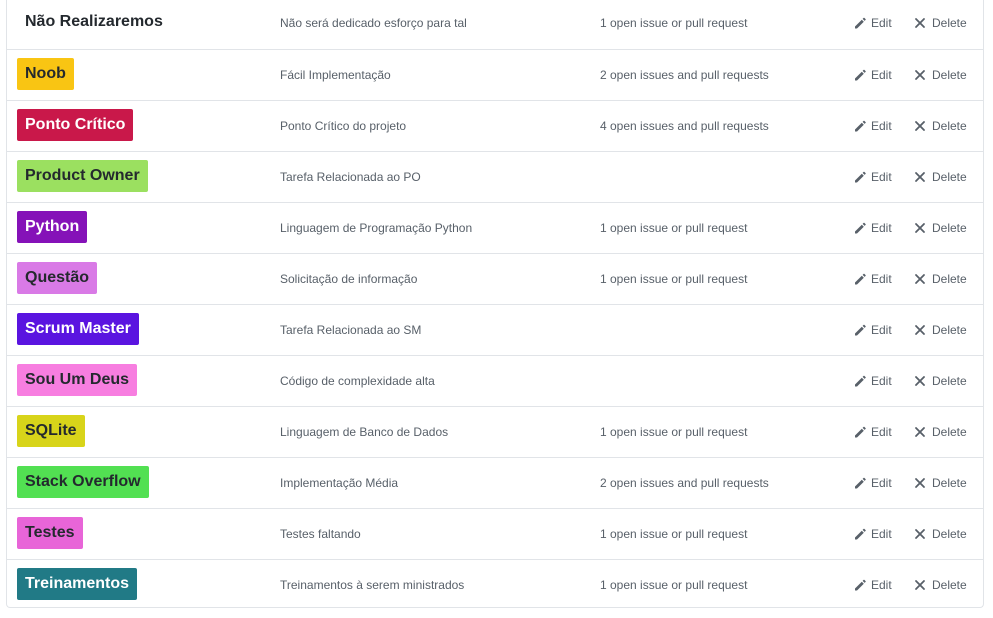 This screenshot has height=618, width=993. Describe the element at coordinates (75, 125) in the screenshot. I see `label-badge: Ponto Crítico` at that location.